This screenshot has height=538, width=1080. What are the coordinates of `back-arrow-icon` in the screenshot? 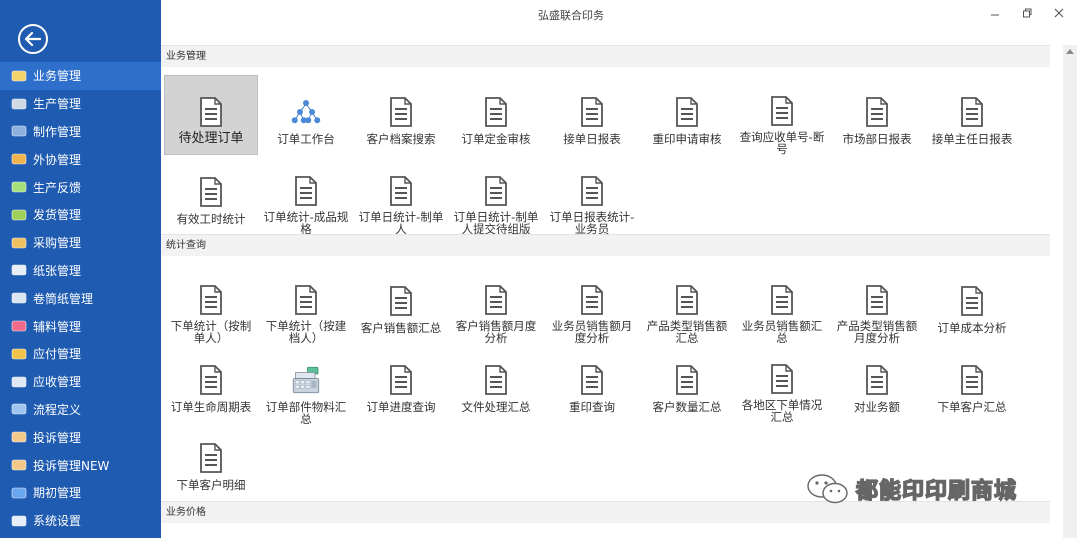 It's located at (33, 39).